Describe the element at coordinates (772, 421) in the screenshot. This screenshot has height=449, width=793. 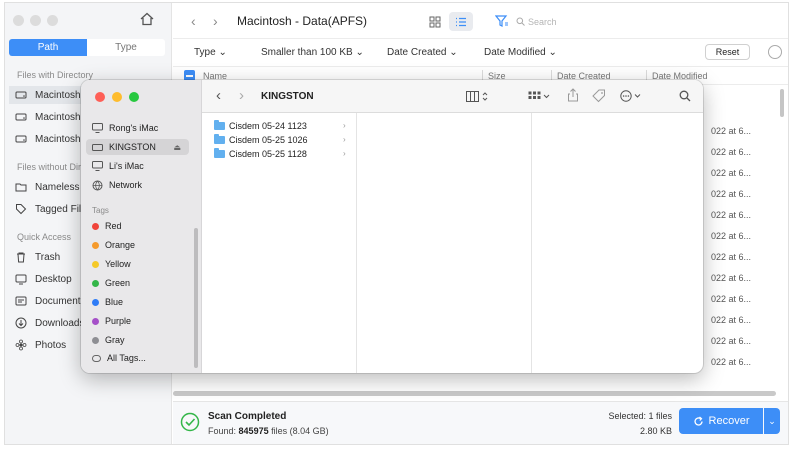
I see `recover-dropdown-button: ⌄` at that location.